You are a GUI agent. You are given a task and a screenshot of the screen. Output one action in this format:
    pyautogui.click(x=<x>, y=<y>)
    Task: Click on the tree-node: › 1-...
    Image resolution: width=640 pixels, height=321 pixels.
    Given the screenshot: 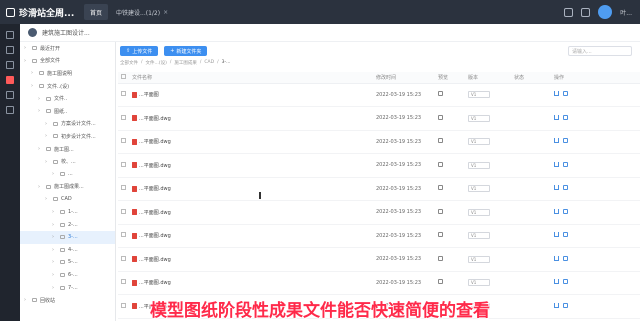 What is the action you would take?
    pyautogui.click(x=67, y=212)
    